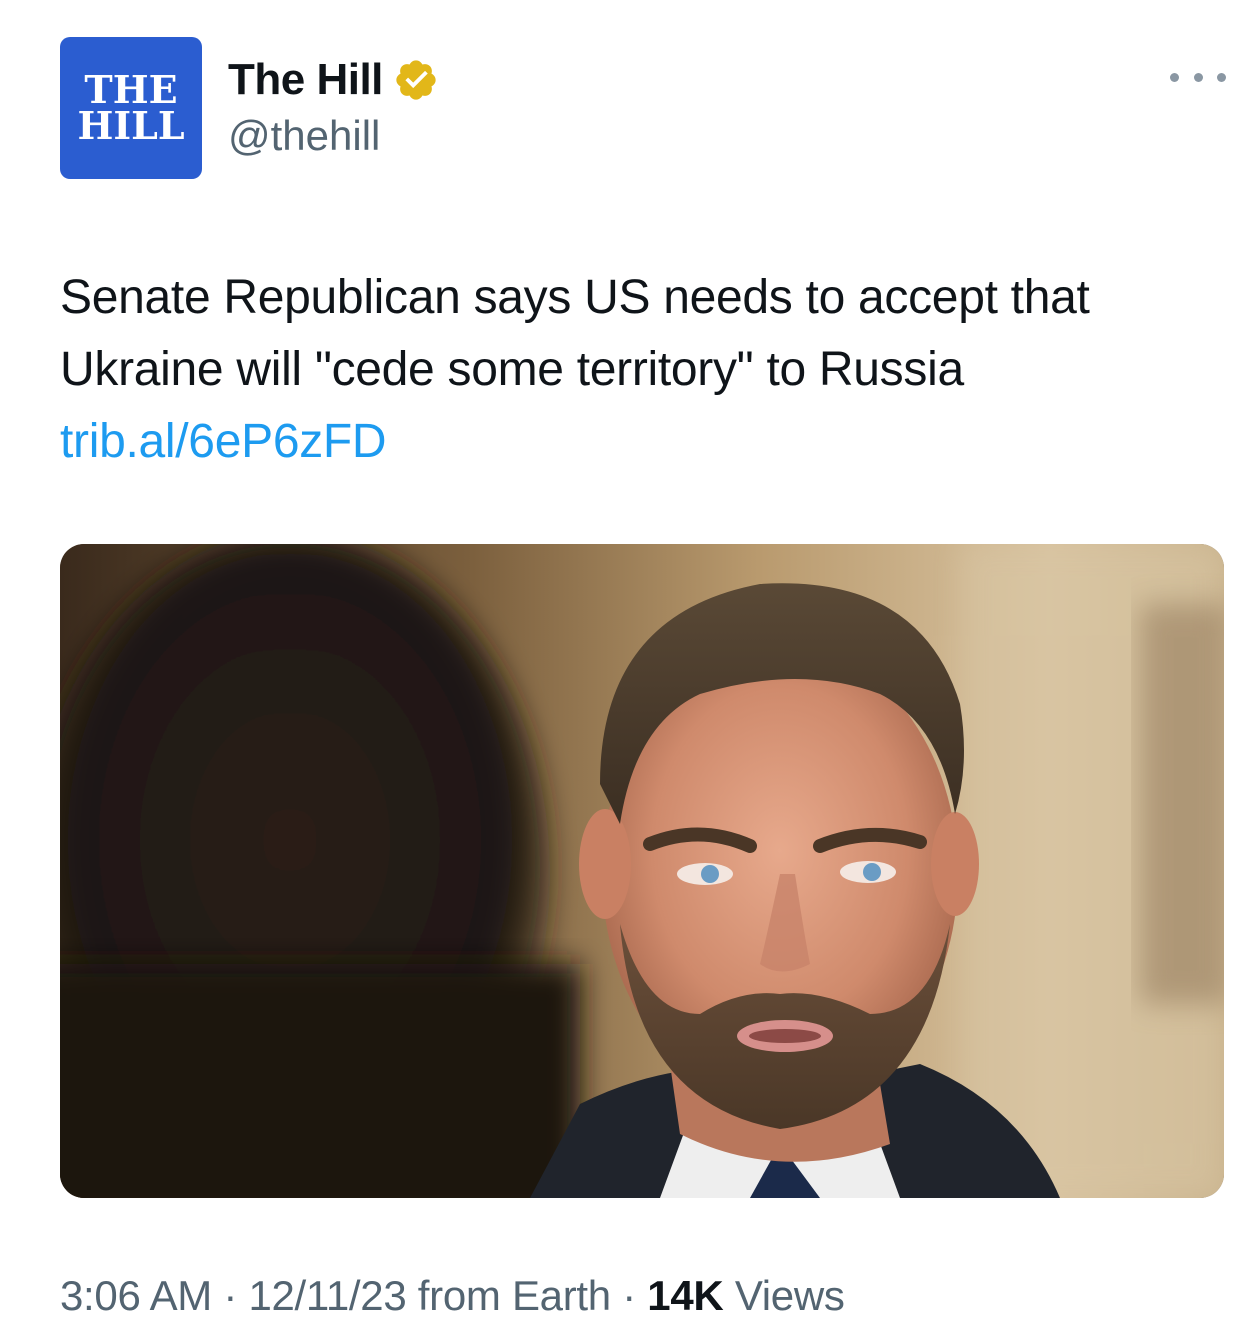 This screenshot has width=1255, height=1320. What do you see at coordinates (416, 80) in the screenshot?
I see `verified-badge-icon` at bounding box center [416, 80].